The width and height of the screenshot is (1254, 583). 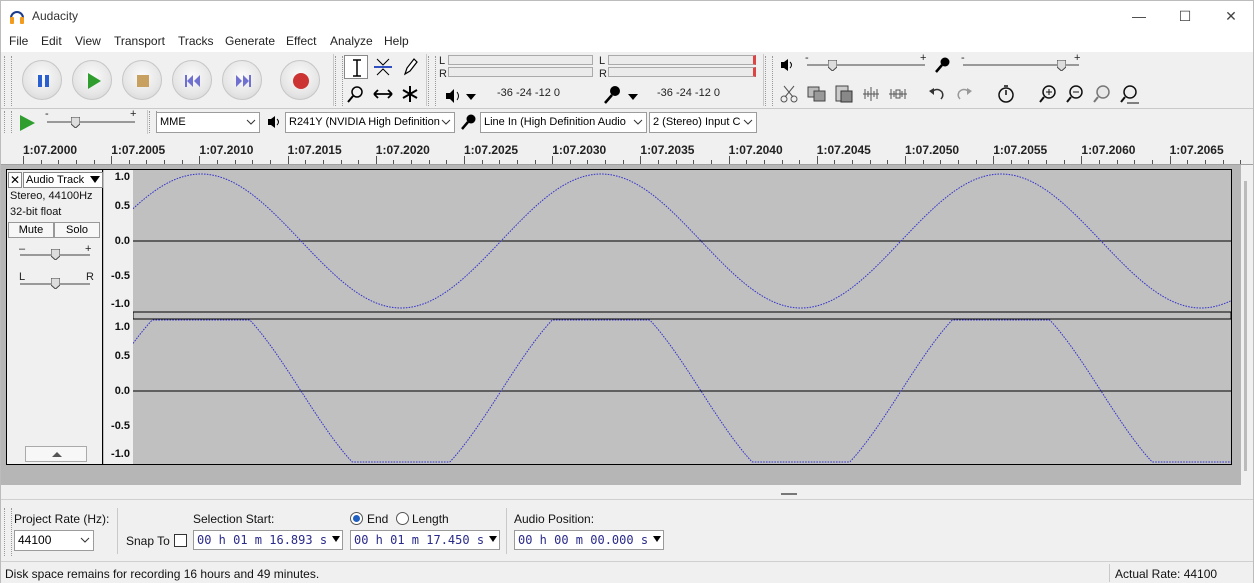 I want to click on vertical-scrollbar, so click(x=1247, y=325).